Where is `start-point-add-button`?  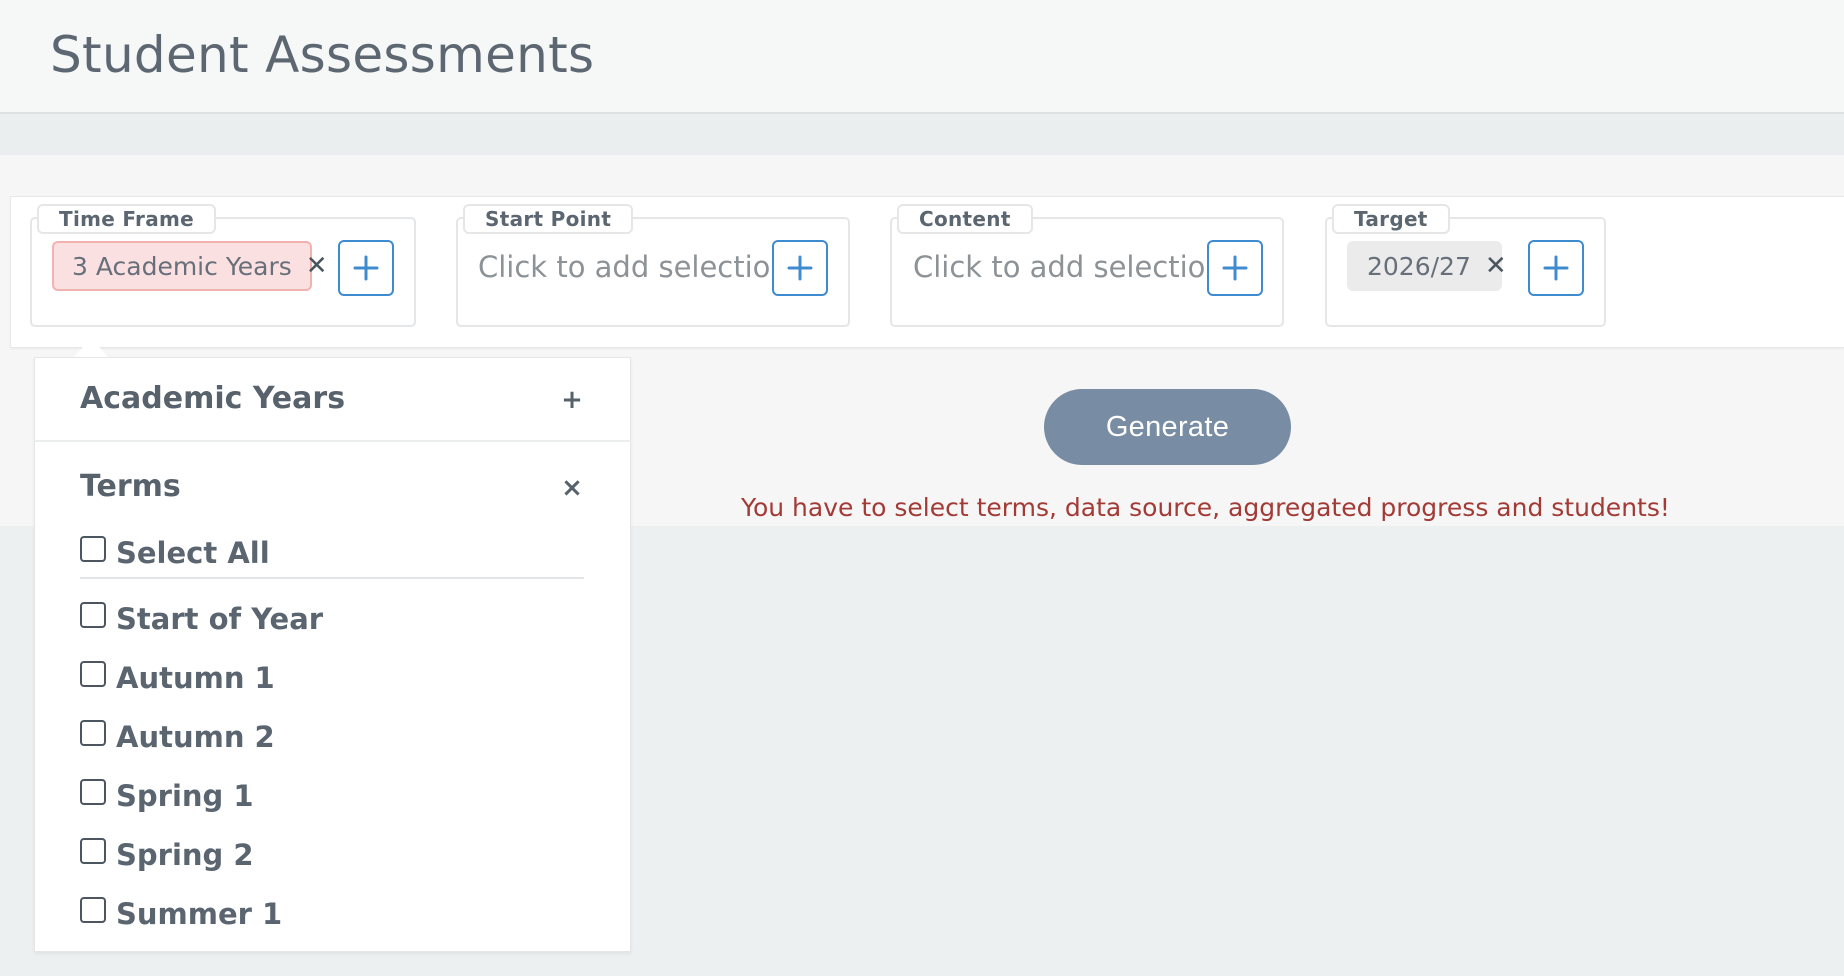
start-point-add-button is located at coordinates (800, 268).